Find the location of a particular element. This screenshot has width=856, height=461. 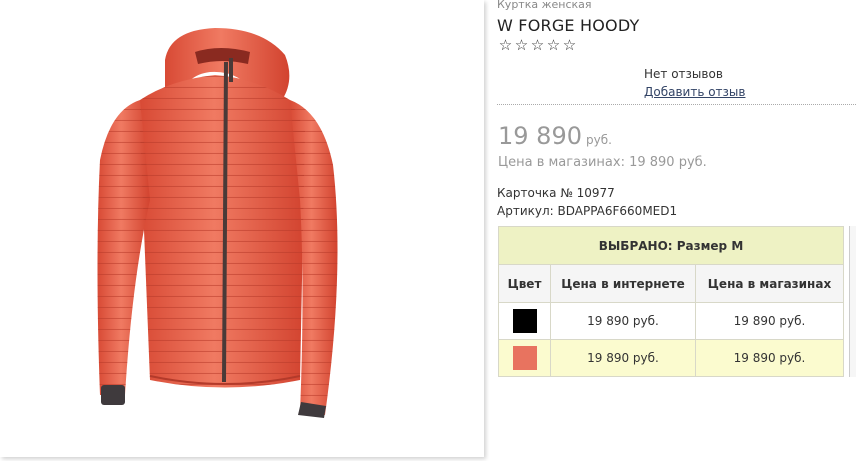

color-swatch-coral is located at coordinates (524, 358).